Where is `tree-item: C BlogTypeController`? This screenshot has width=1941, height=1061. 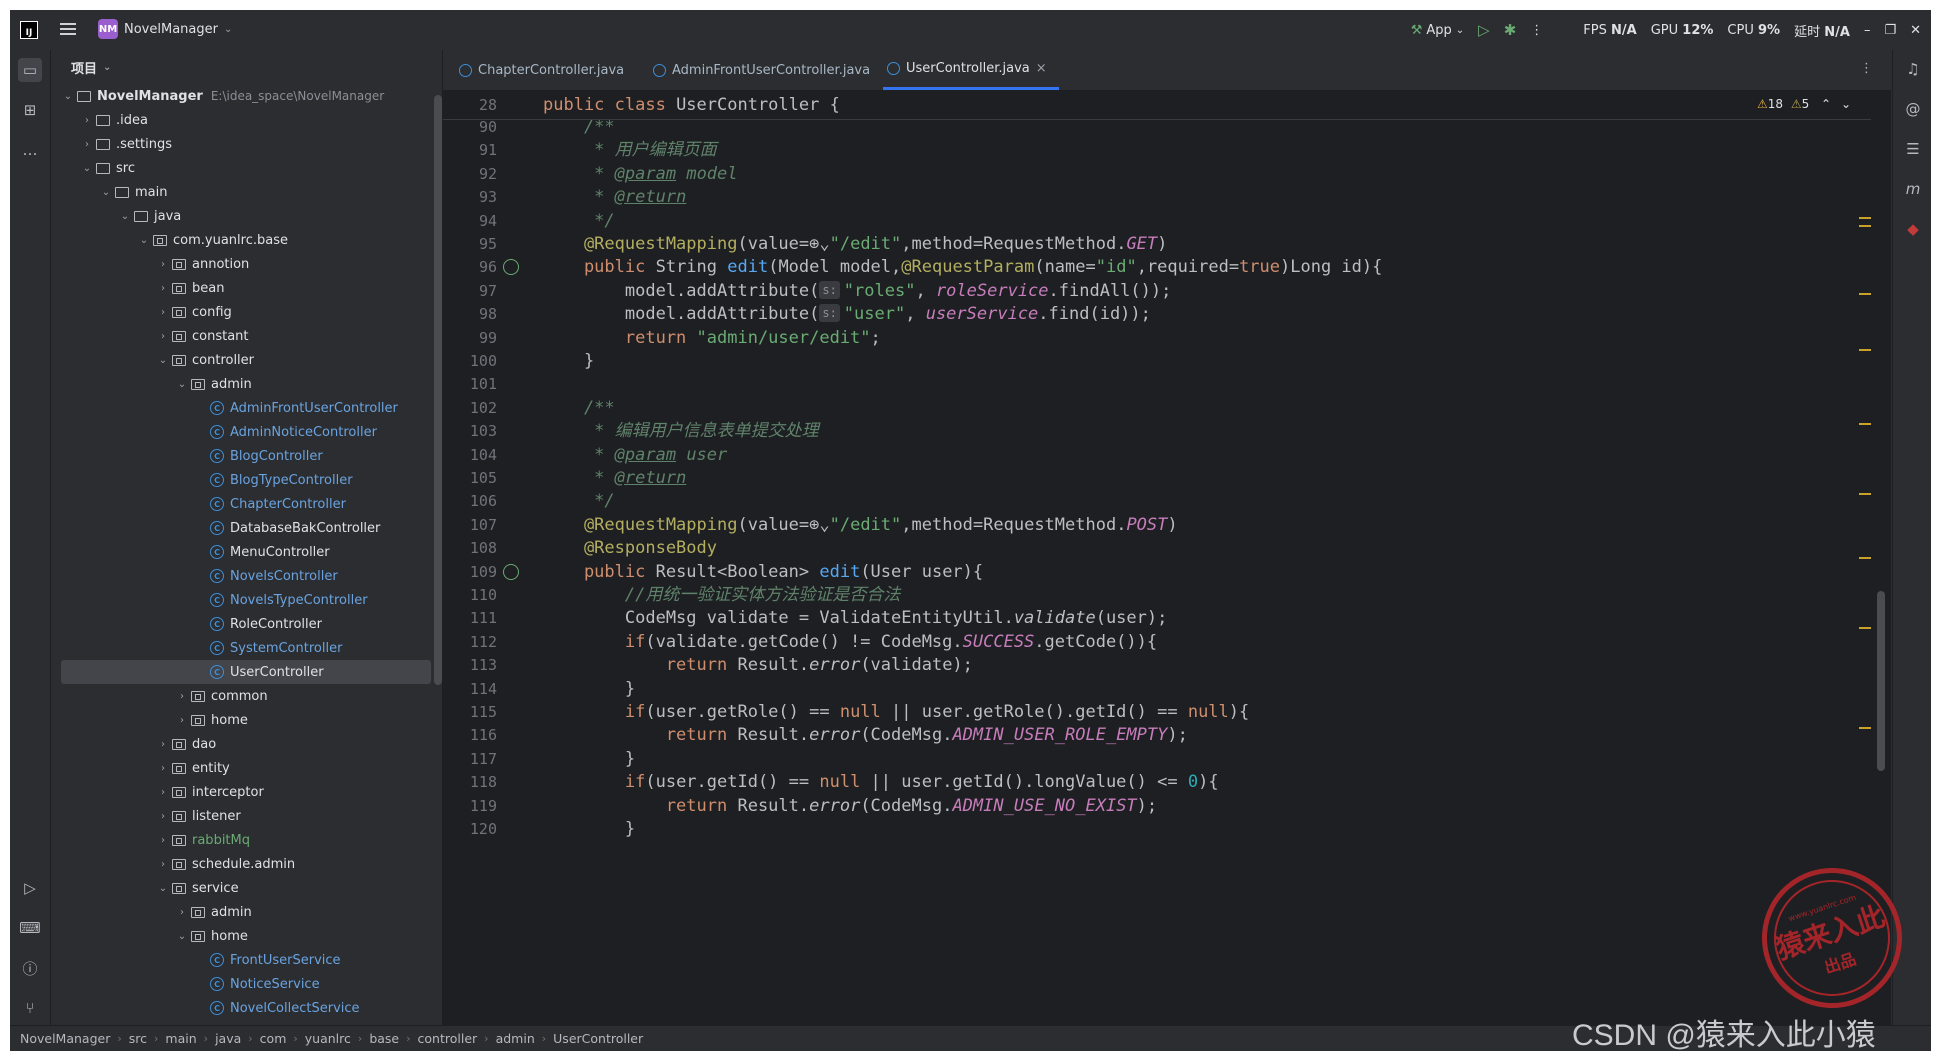 tree-item: C BlogTypeController is located at coordinates (241, 480).